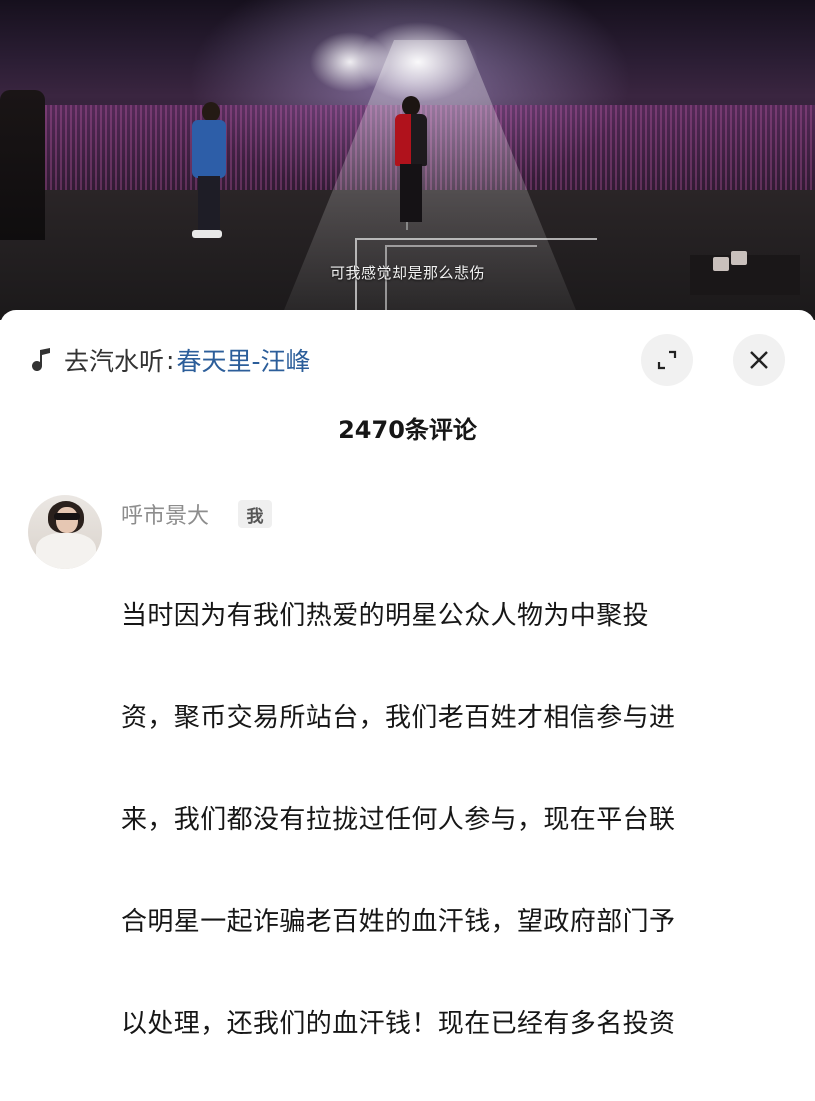 This screenshot has height=1101, width=815. Describe the element at coordinates (243, 360) in the screenshot. I see `music-link-song: 春天里-汪峰` at that location.